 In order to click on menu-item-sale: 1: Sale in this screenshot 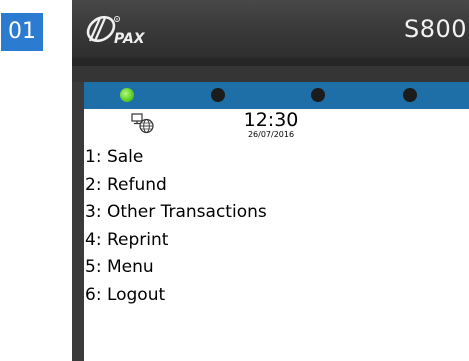, I will do `click(176, 158)`.